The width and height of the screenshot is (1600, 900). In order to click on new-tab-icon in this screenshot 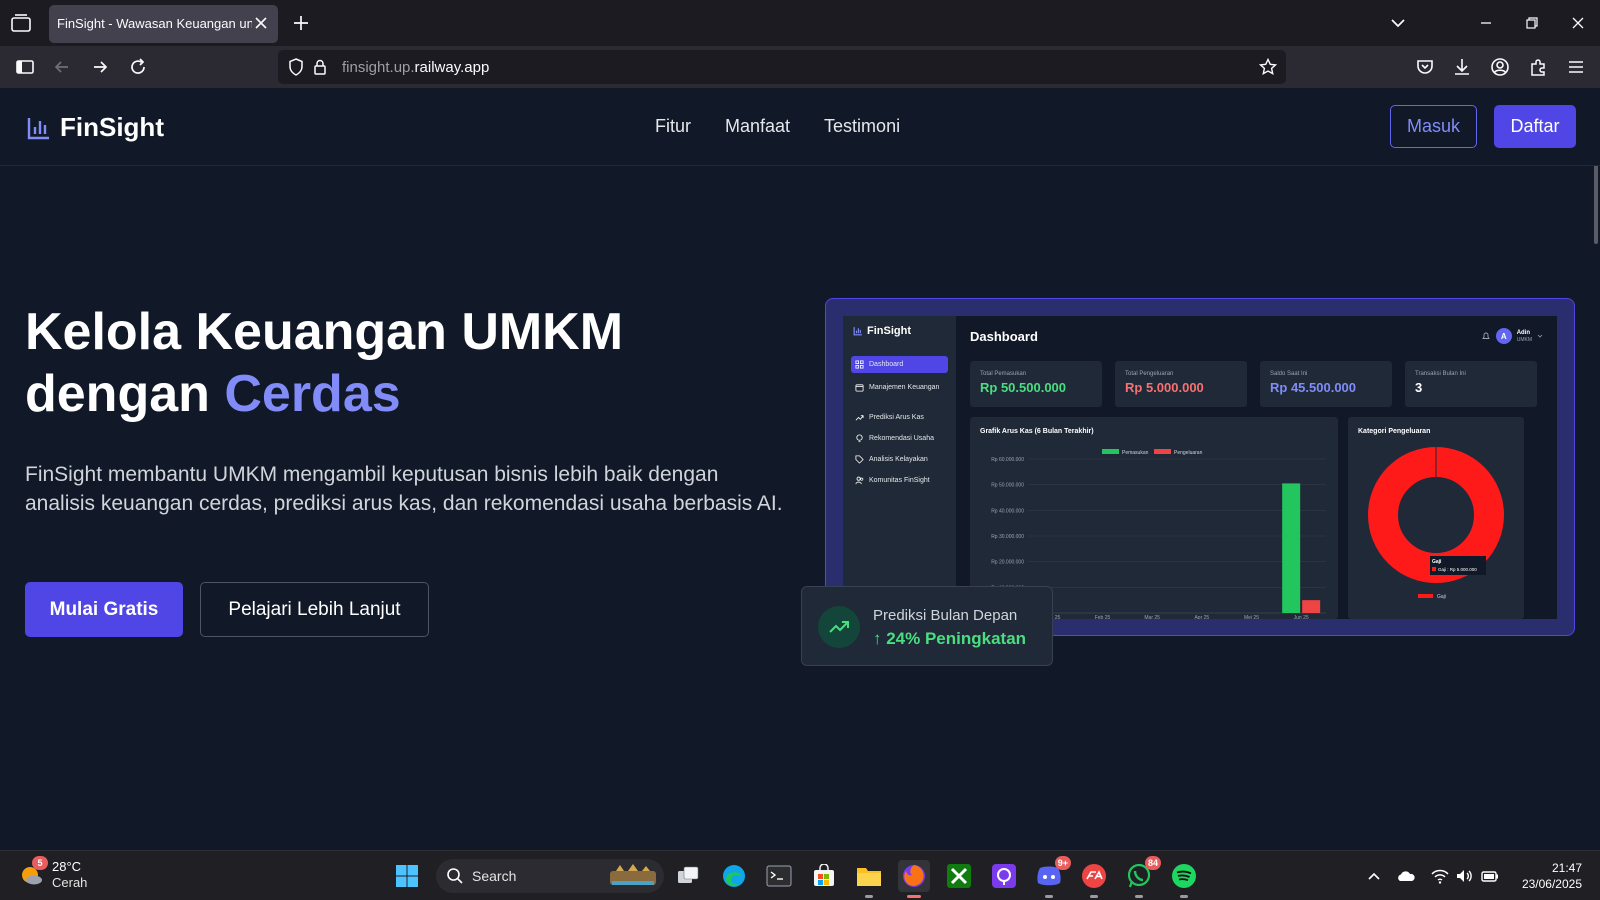, I will do `click(301, 23)`.